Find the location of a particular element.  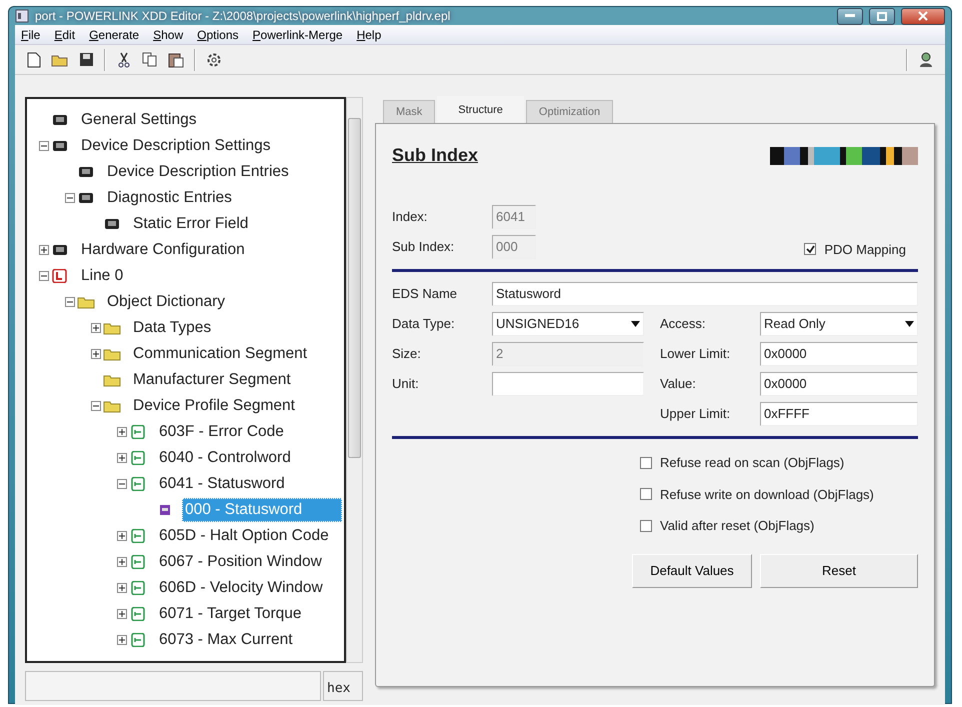

page-icon is located at coordinates (34, 60).